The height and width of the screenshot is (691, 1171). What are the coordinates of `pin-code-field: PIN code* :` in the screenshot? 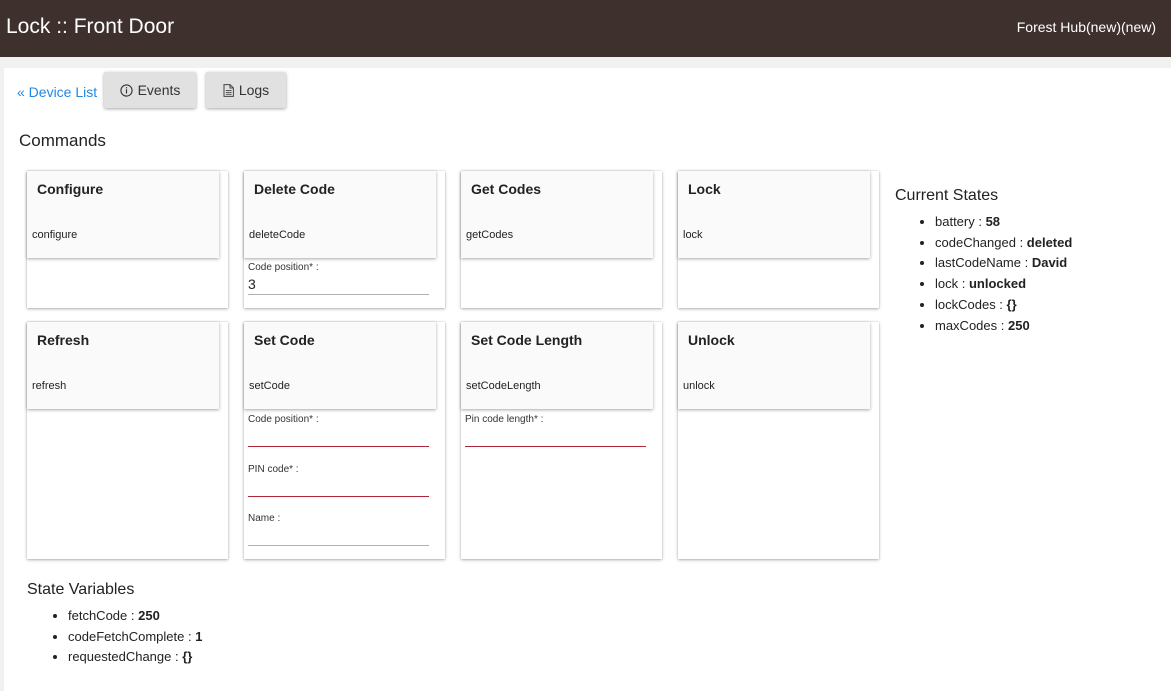 It's located at (338, 480).